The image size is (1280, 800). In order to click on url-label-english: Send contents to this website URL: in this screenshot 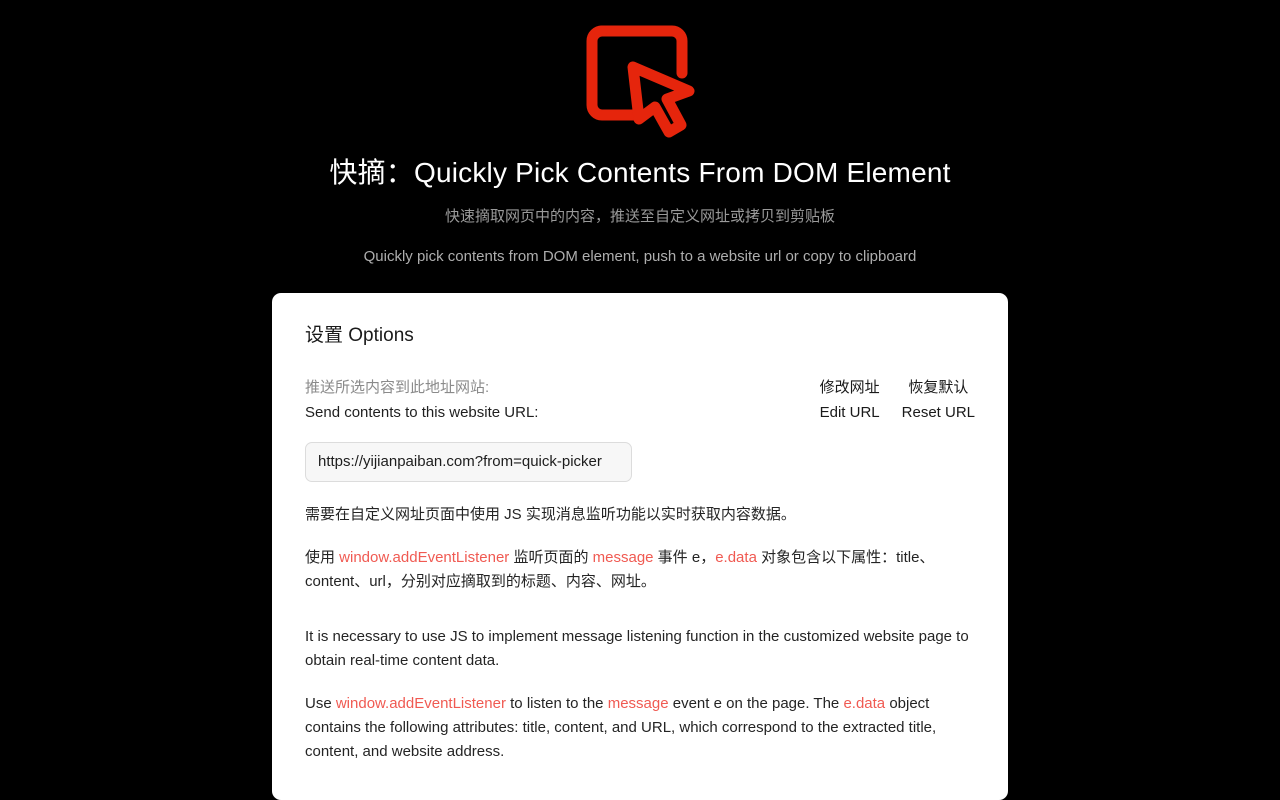, I will do `click(422, 412)`.